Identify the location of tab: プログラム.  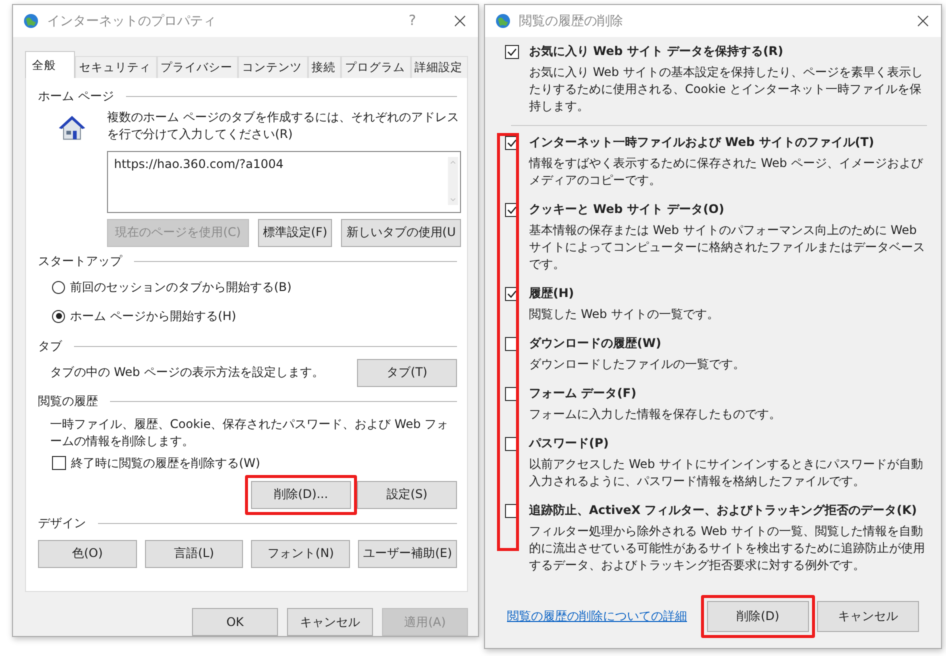
(375, 67).